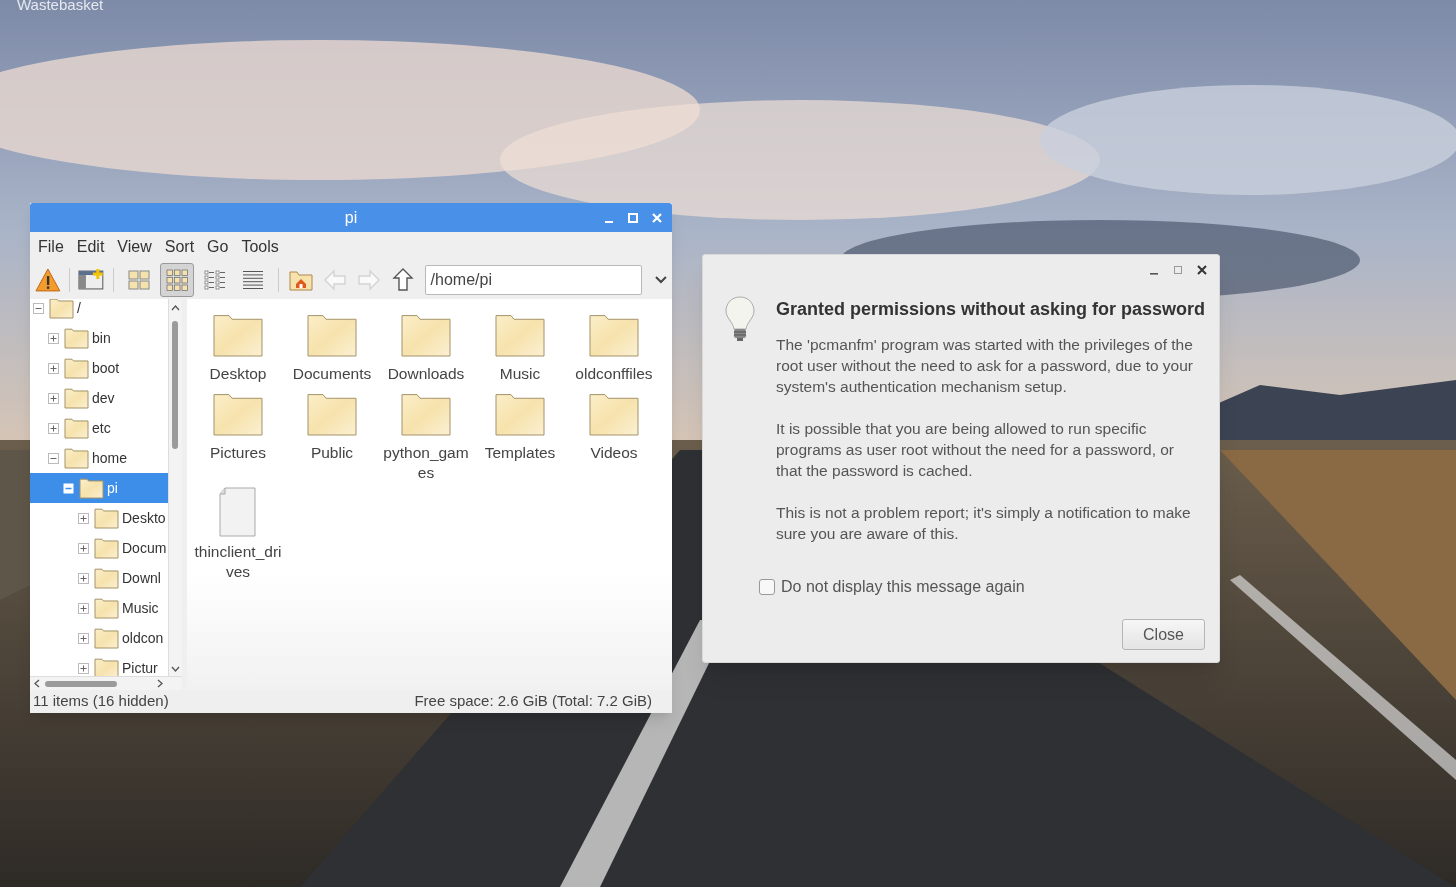  I want to click on file-label: Pictures, so click(238, 453).